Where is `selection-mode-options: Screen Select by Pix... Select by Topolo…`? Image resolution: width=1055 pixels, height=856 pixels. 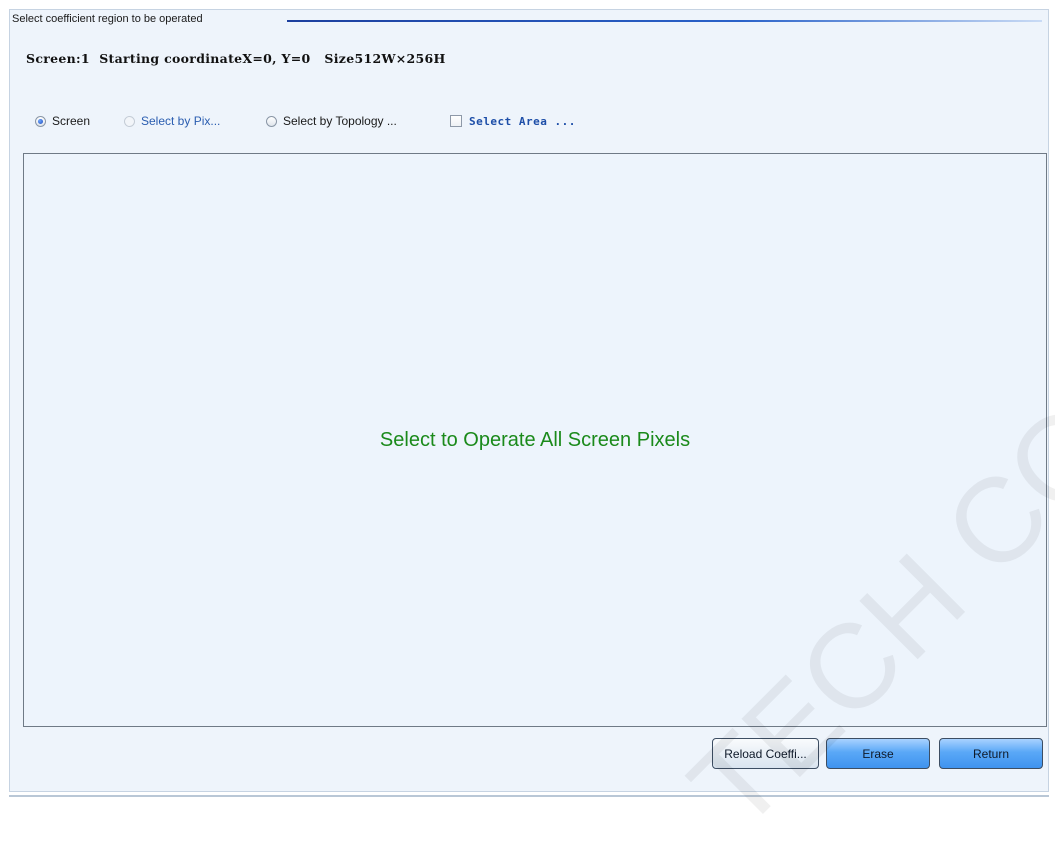 selection-mode-options: Screen Select by Pix... Select by Topolo… is located at coordinates (485, 121).